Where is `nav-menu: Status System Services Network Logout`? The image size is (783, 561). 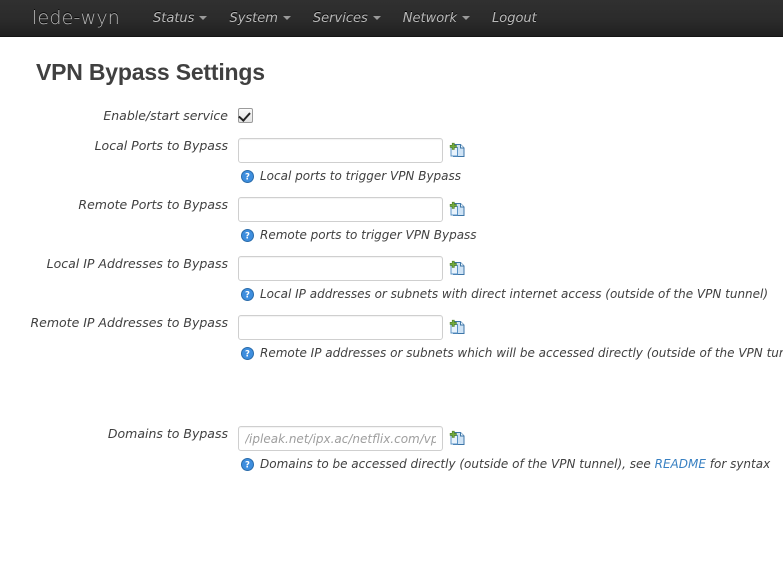 nav-menu: Status System Services Network Logout is located at coordinates (345, 18).